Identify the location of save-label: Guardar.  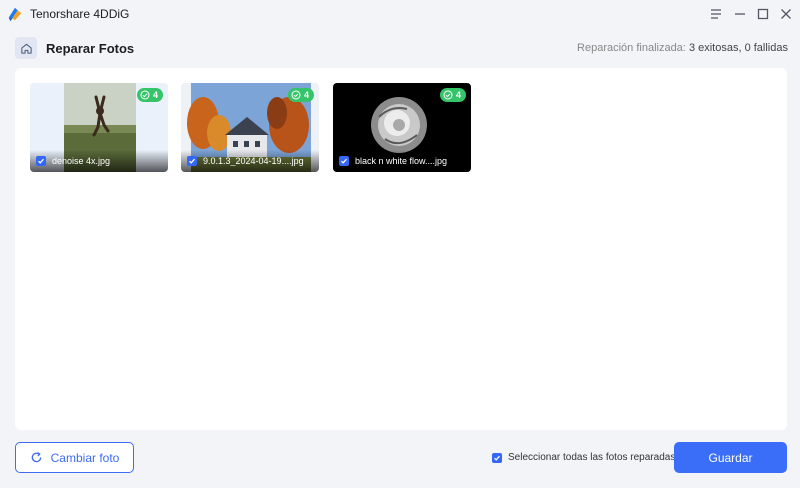
(730, 457).